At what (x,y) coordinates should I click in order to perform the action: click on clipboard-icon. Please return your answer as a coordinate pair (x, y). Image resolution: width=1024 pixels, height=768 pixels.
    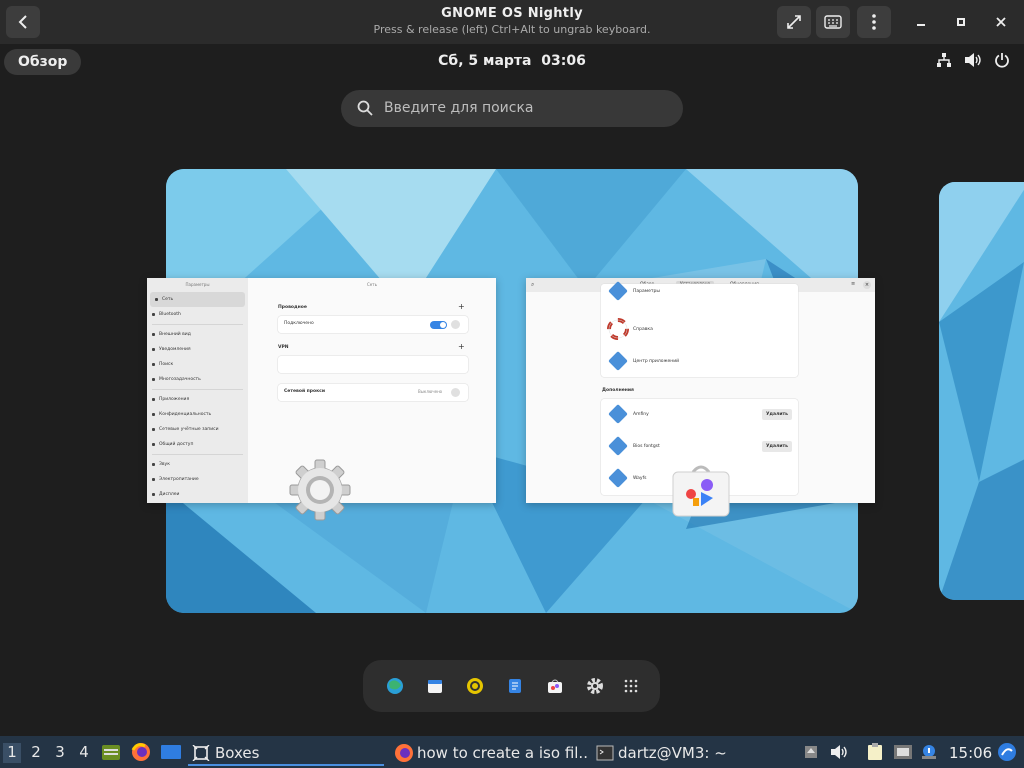
    Looking at the image, I should click on (875, 751).